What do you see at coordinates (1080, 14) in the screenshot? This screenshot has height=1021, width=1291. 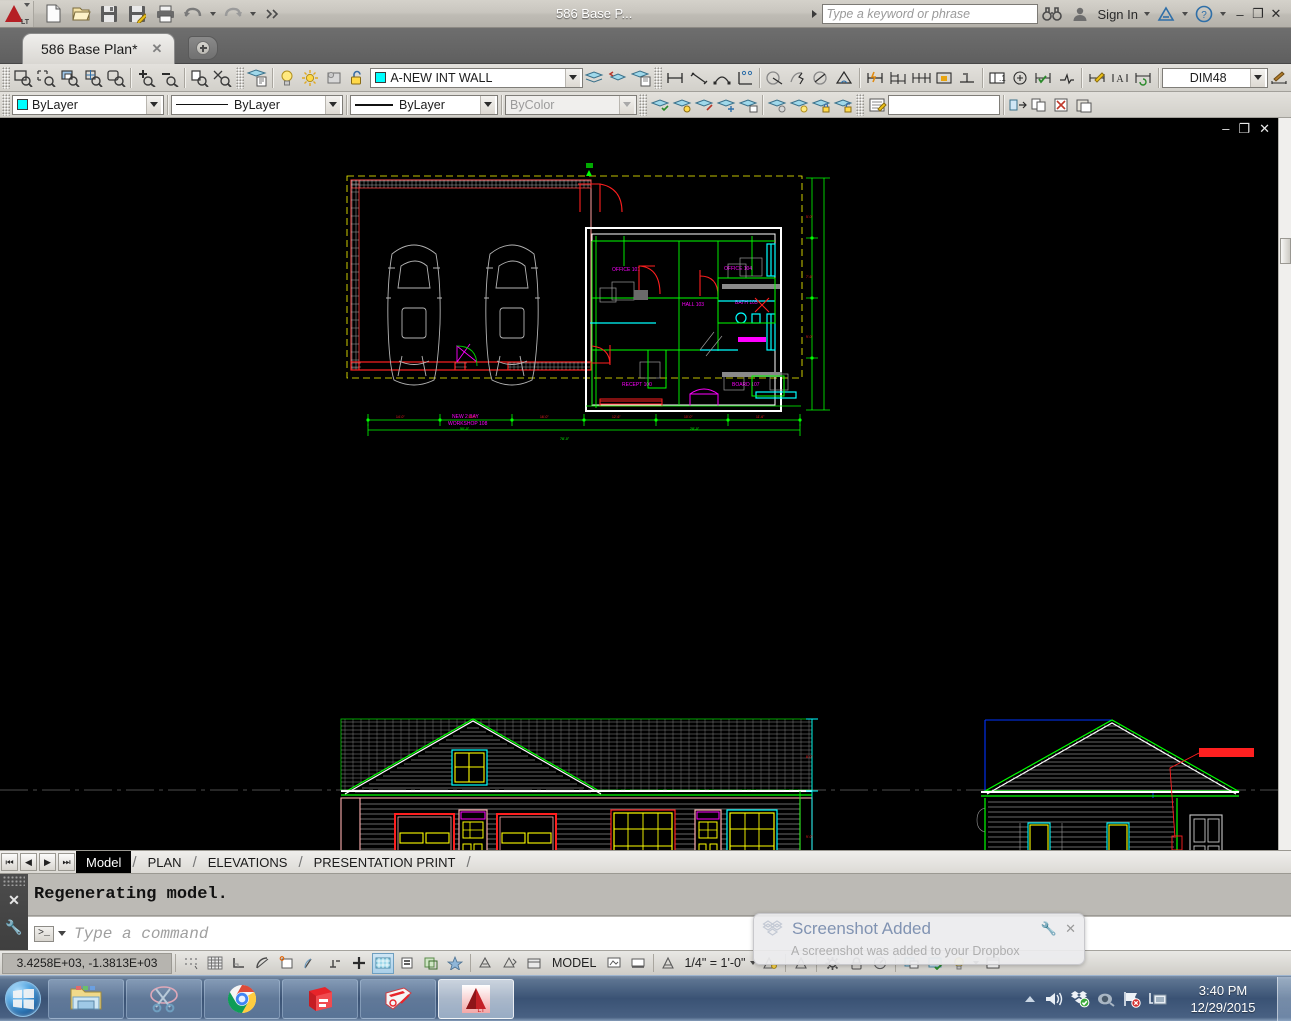 I see `user-account-icon` at bounding box center [1080, 14].